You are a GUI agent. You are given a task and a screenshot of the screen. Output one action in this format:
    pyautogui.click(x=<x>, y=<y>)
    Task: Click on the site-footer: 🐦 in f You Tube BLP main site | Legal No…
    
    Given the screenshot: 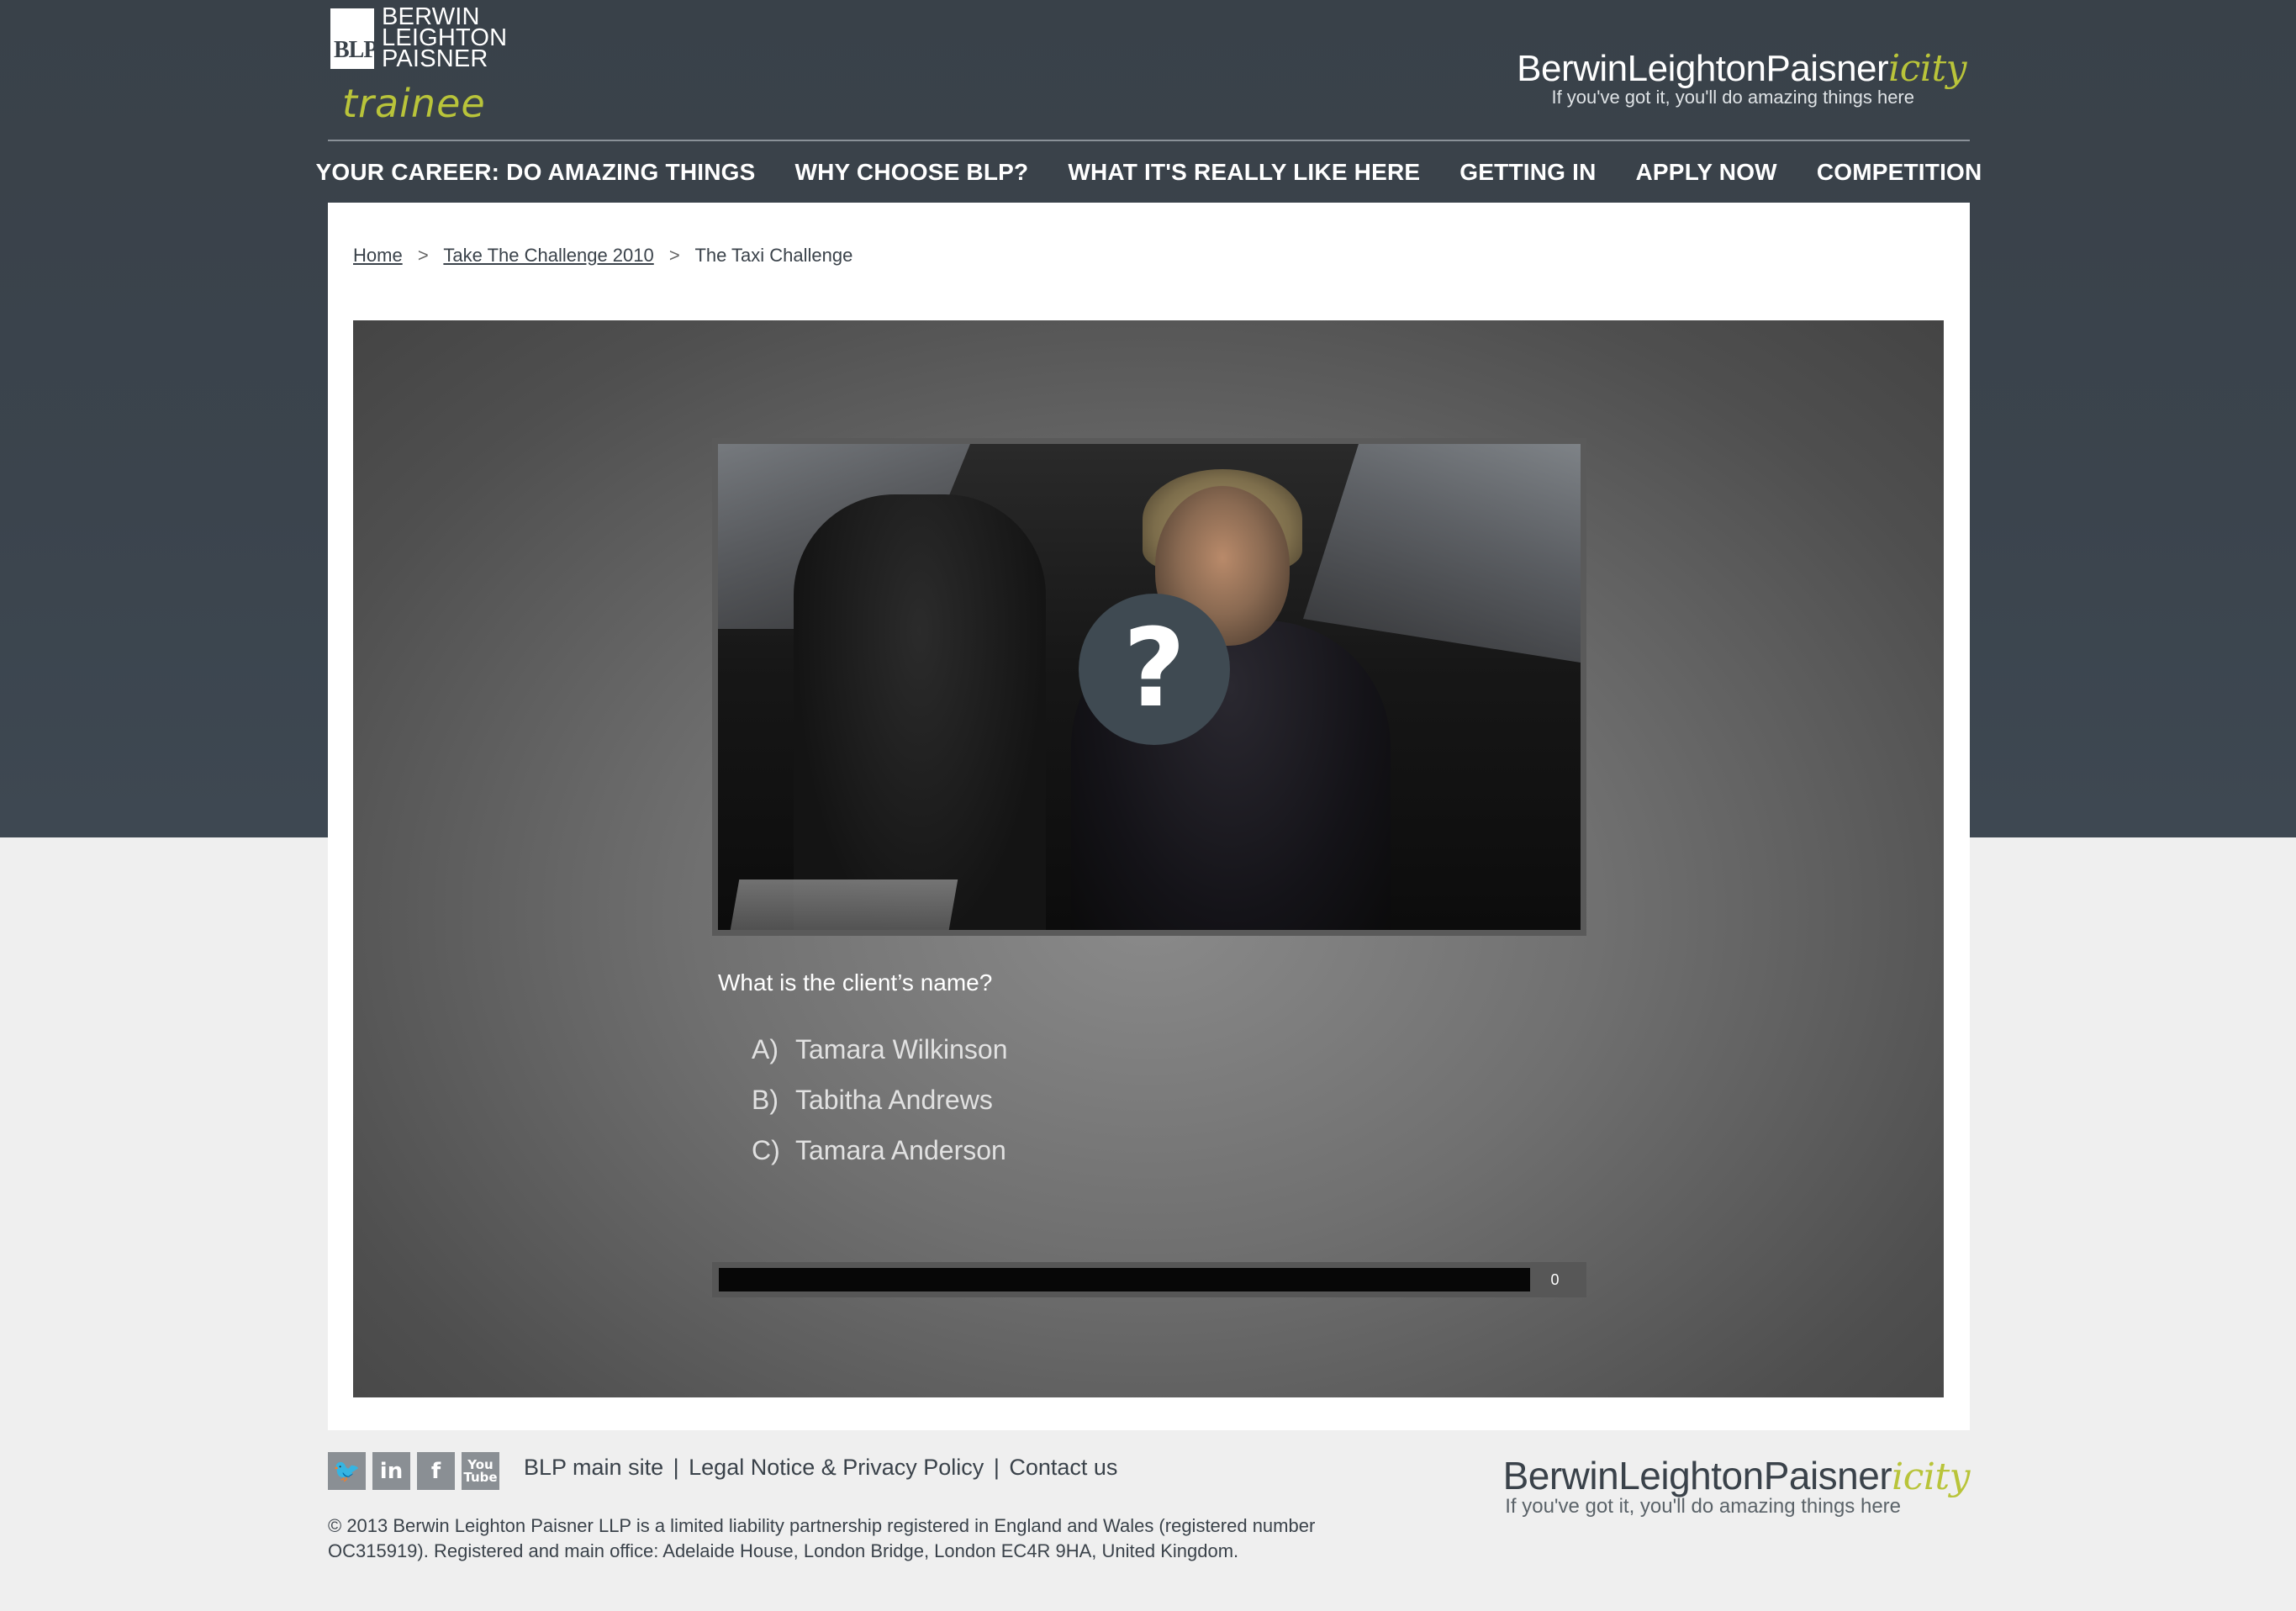 What is the action you would take?
    pyautogui.click(x=1149, y=1522)
    